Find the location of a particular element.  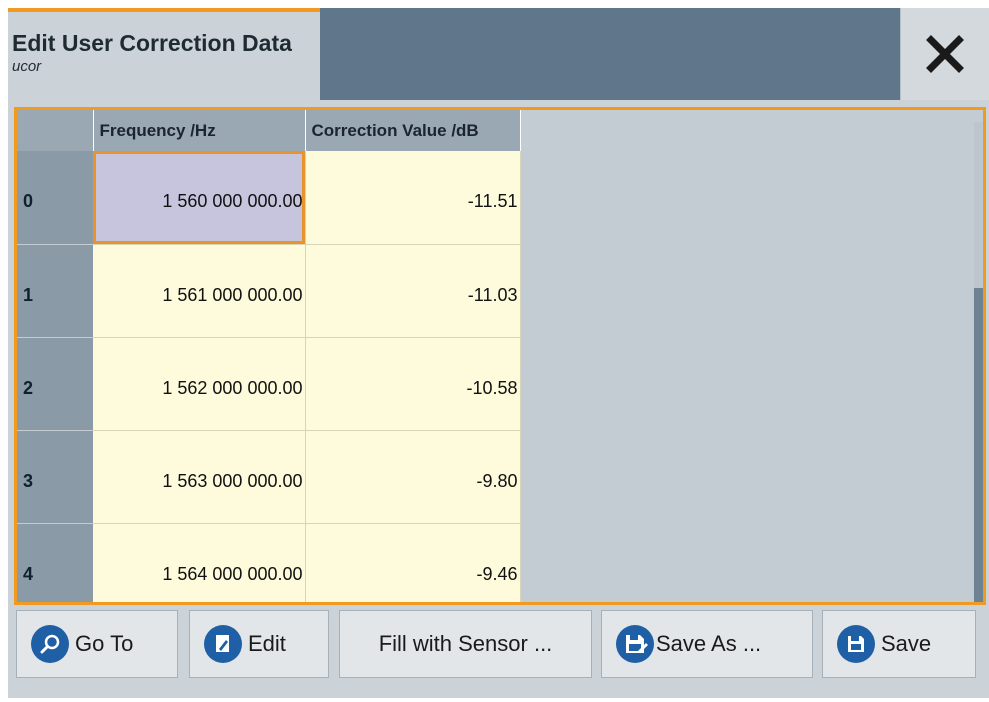

save-label: Save is located at coordinates (906, 643).